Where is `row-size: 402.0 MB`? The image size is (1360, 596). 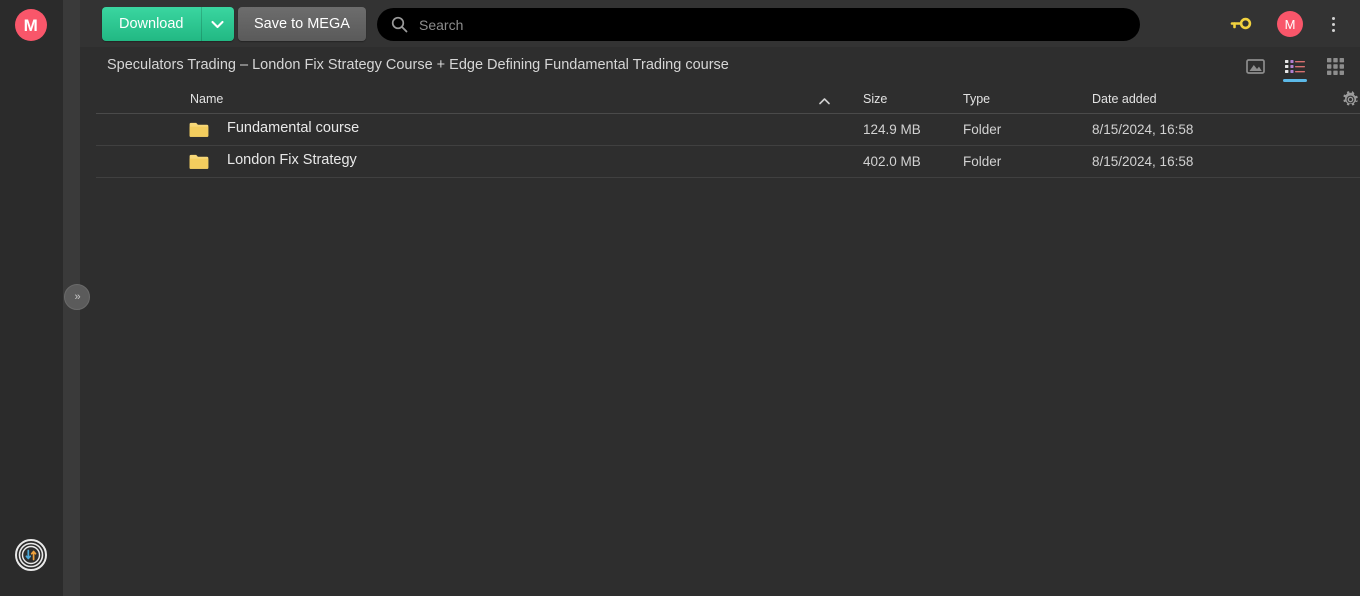
row-size: 402.0 MB is located at coordinates (892, 161).